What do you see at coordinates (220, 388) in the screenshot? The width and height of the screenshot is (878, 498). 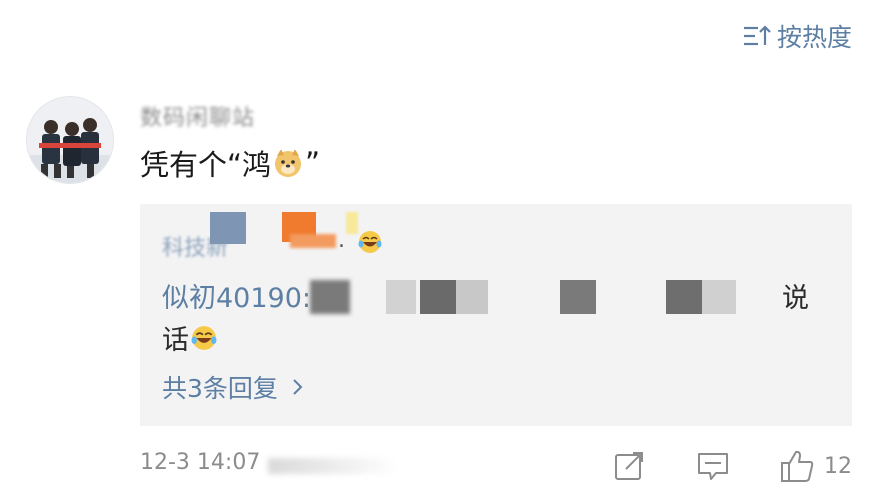 I see `more-replies-label: 共3条回复` at bounding box center [220, 388].